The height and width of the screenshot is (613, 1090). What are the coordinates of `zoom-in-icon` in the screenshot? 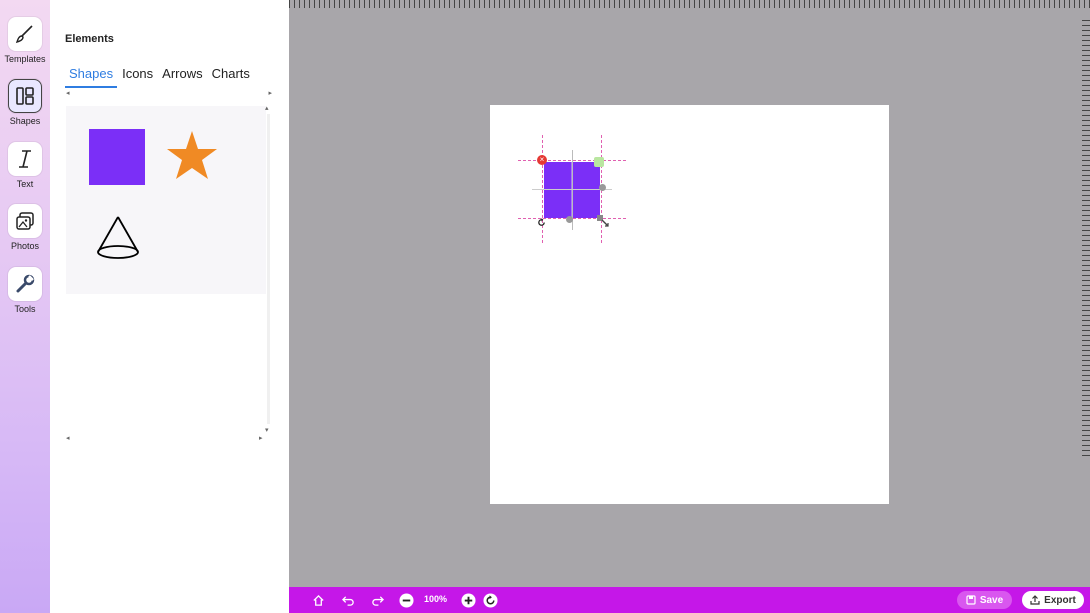 It's located at (468, 600).